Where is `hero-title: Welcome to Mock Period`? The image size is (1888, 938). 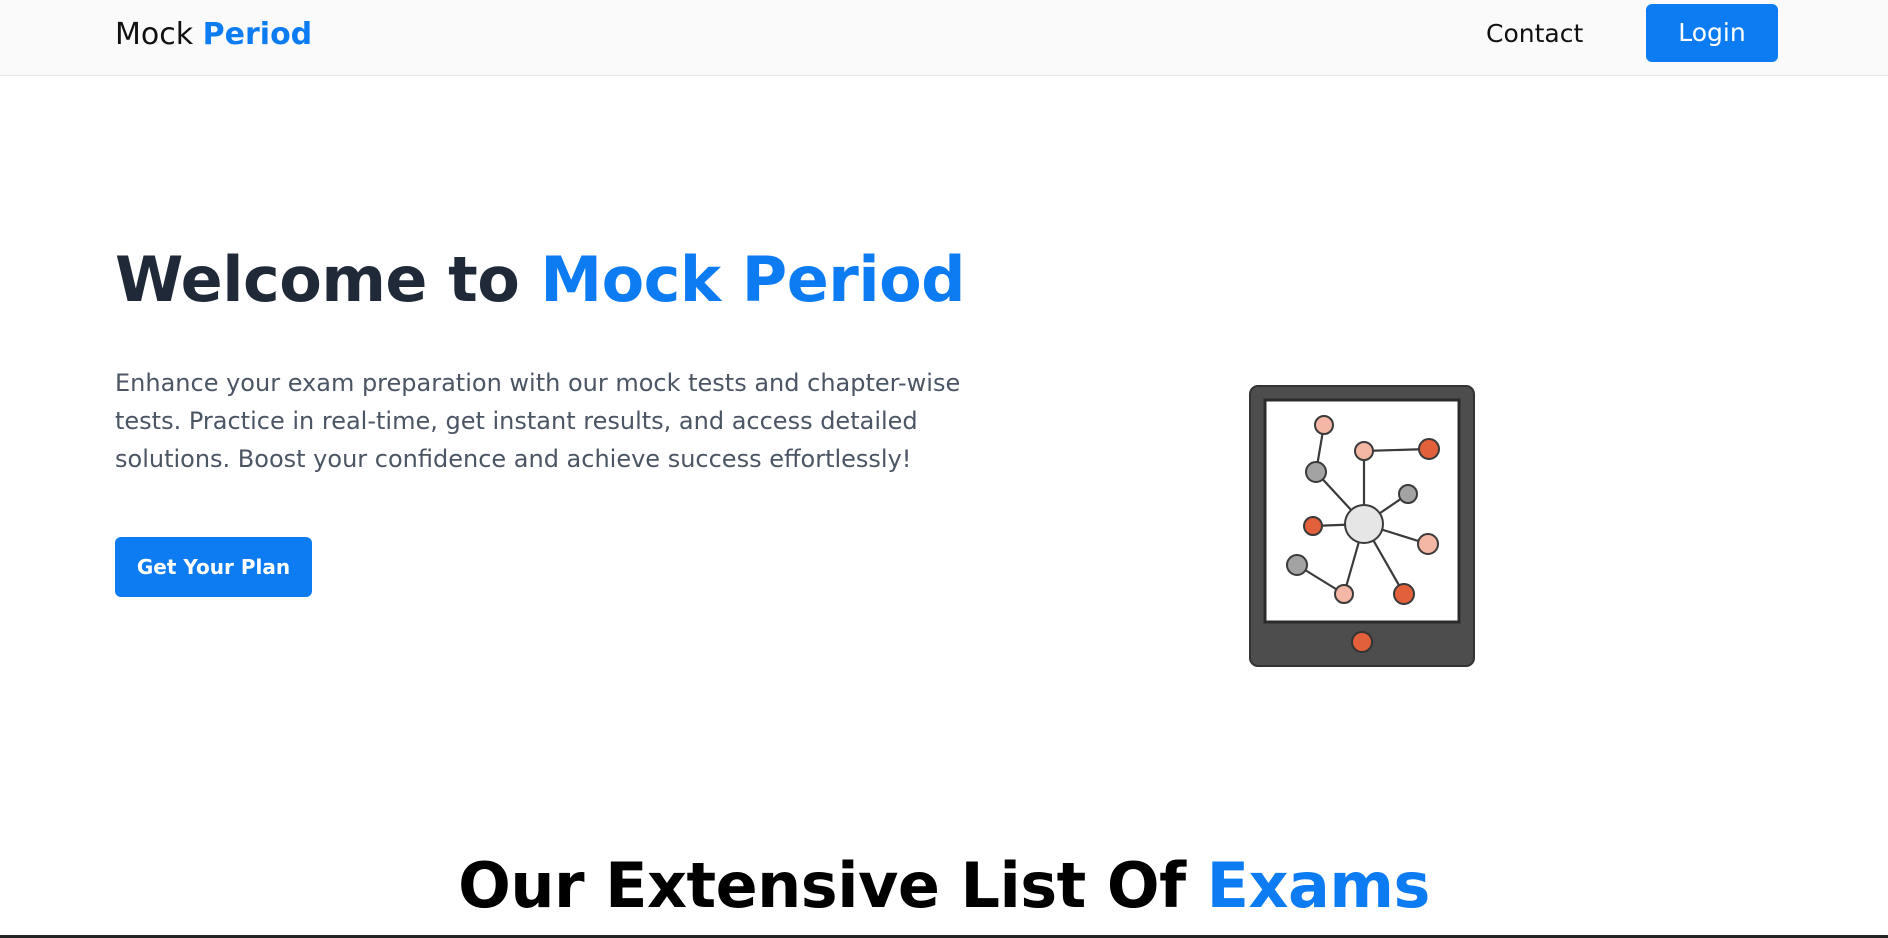
hero-title: Welcome to Mock Period is located at coordinates (540, 280).